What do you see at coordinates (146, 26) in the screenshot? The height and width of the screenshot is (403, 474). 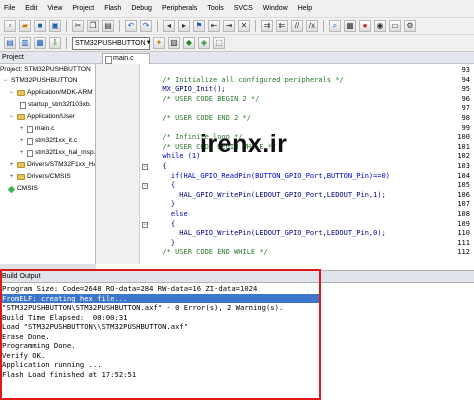 I see `redo-icon: ↷` at bounding box center [146, 26].